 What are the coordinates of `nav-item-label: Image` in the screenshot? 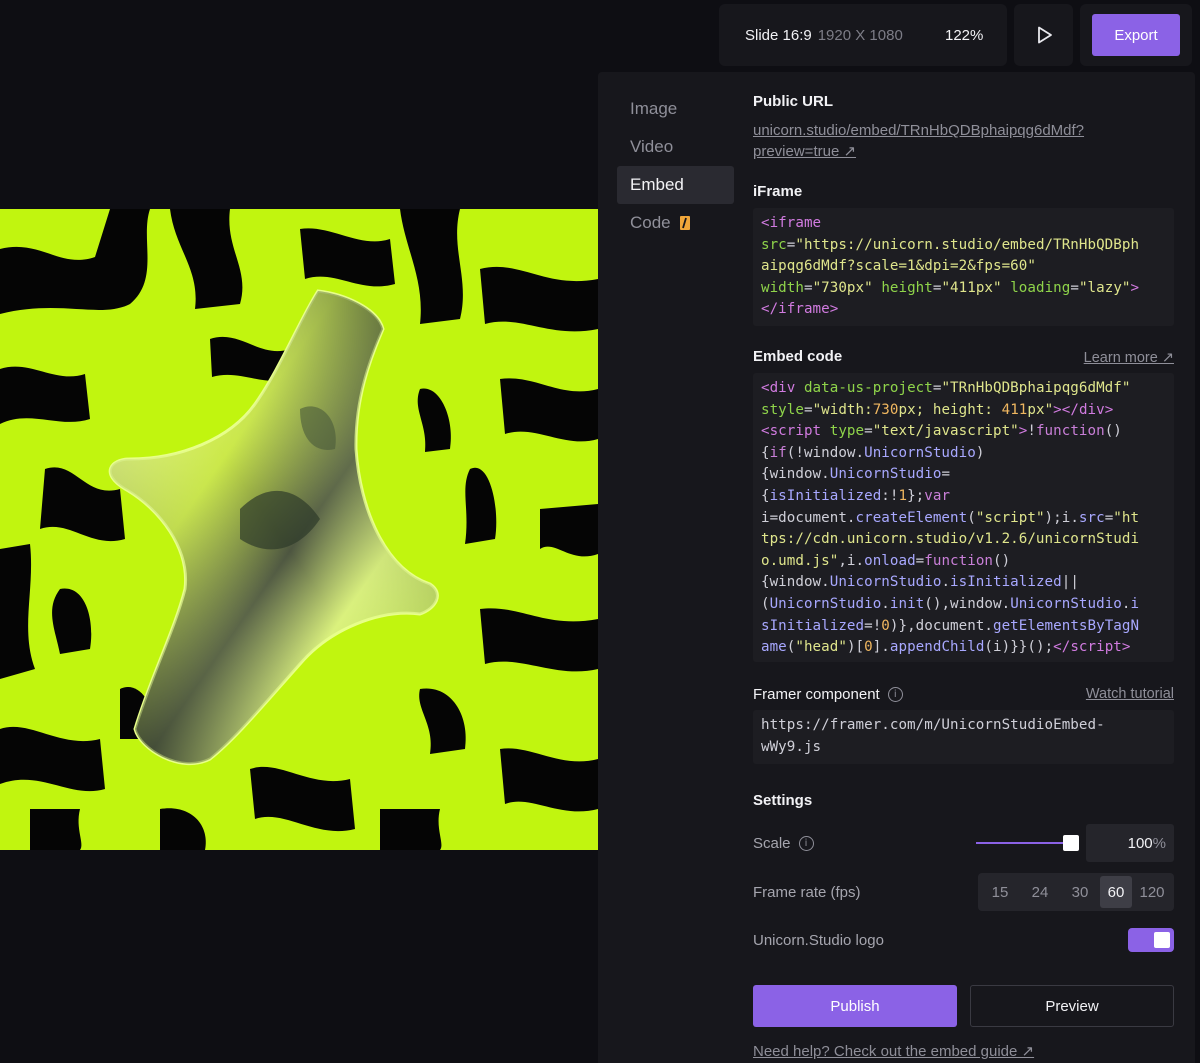 It's located at (654, 108).